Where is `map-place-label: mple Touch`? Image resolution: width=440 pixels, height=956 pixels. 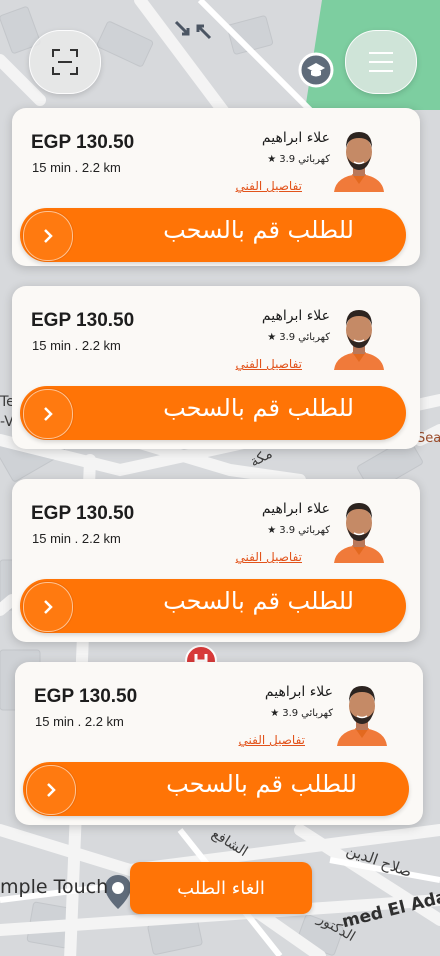 map-place-label: mple Touch is located at coordinates (54, 887).